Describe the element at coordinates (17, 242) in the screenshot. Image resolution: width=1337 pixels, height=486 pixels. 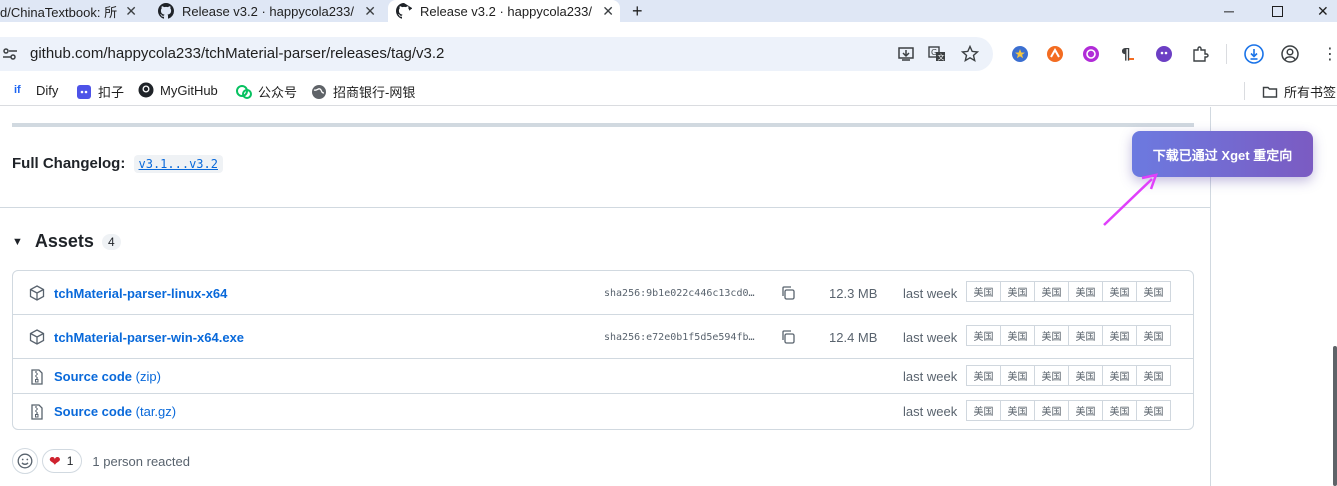
I see `triangle-down-icon: ▼` at that location.